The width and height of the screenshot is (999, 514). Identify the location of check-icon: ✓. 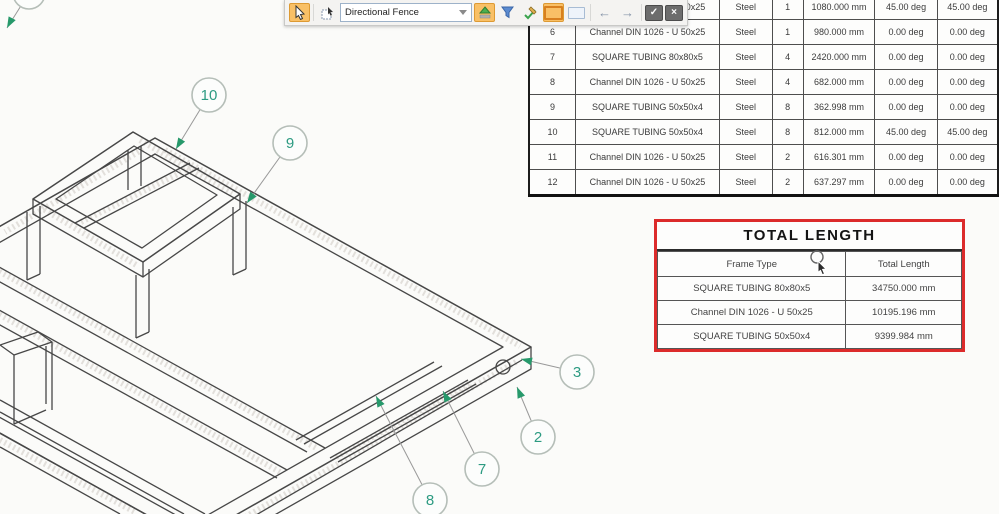
(654, 12).